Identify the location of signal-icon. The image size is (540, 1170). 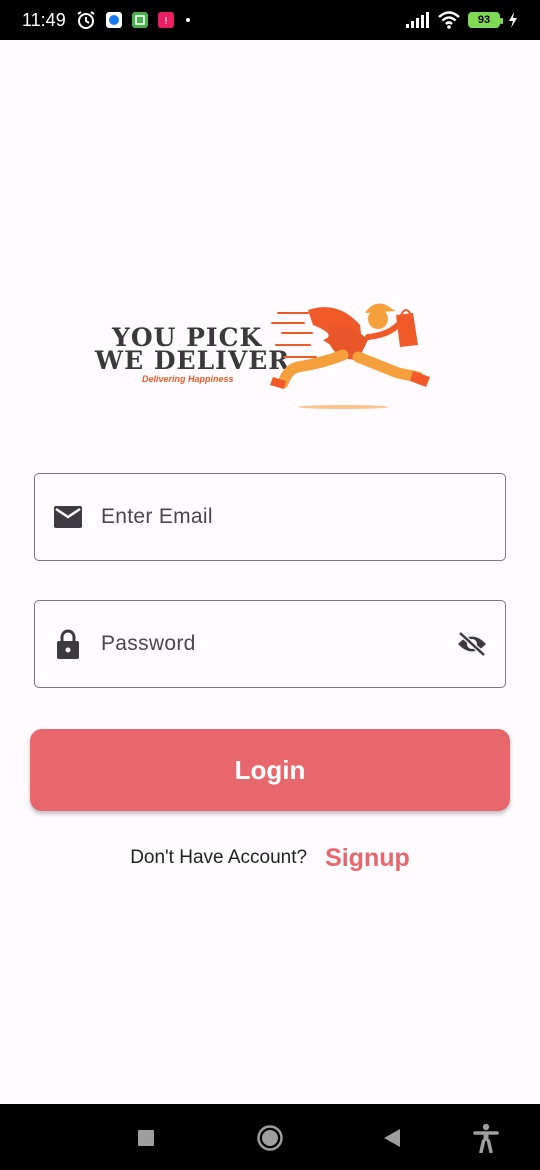
(418, 20).